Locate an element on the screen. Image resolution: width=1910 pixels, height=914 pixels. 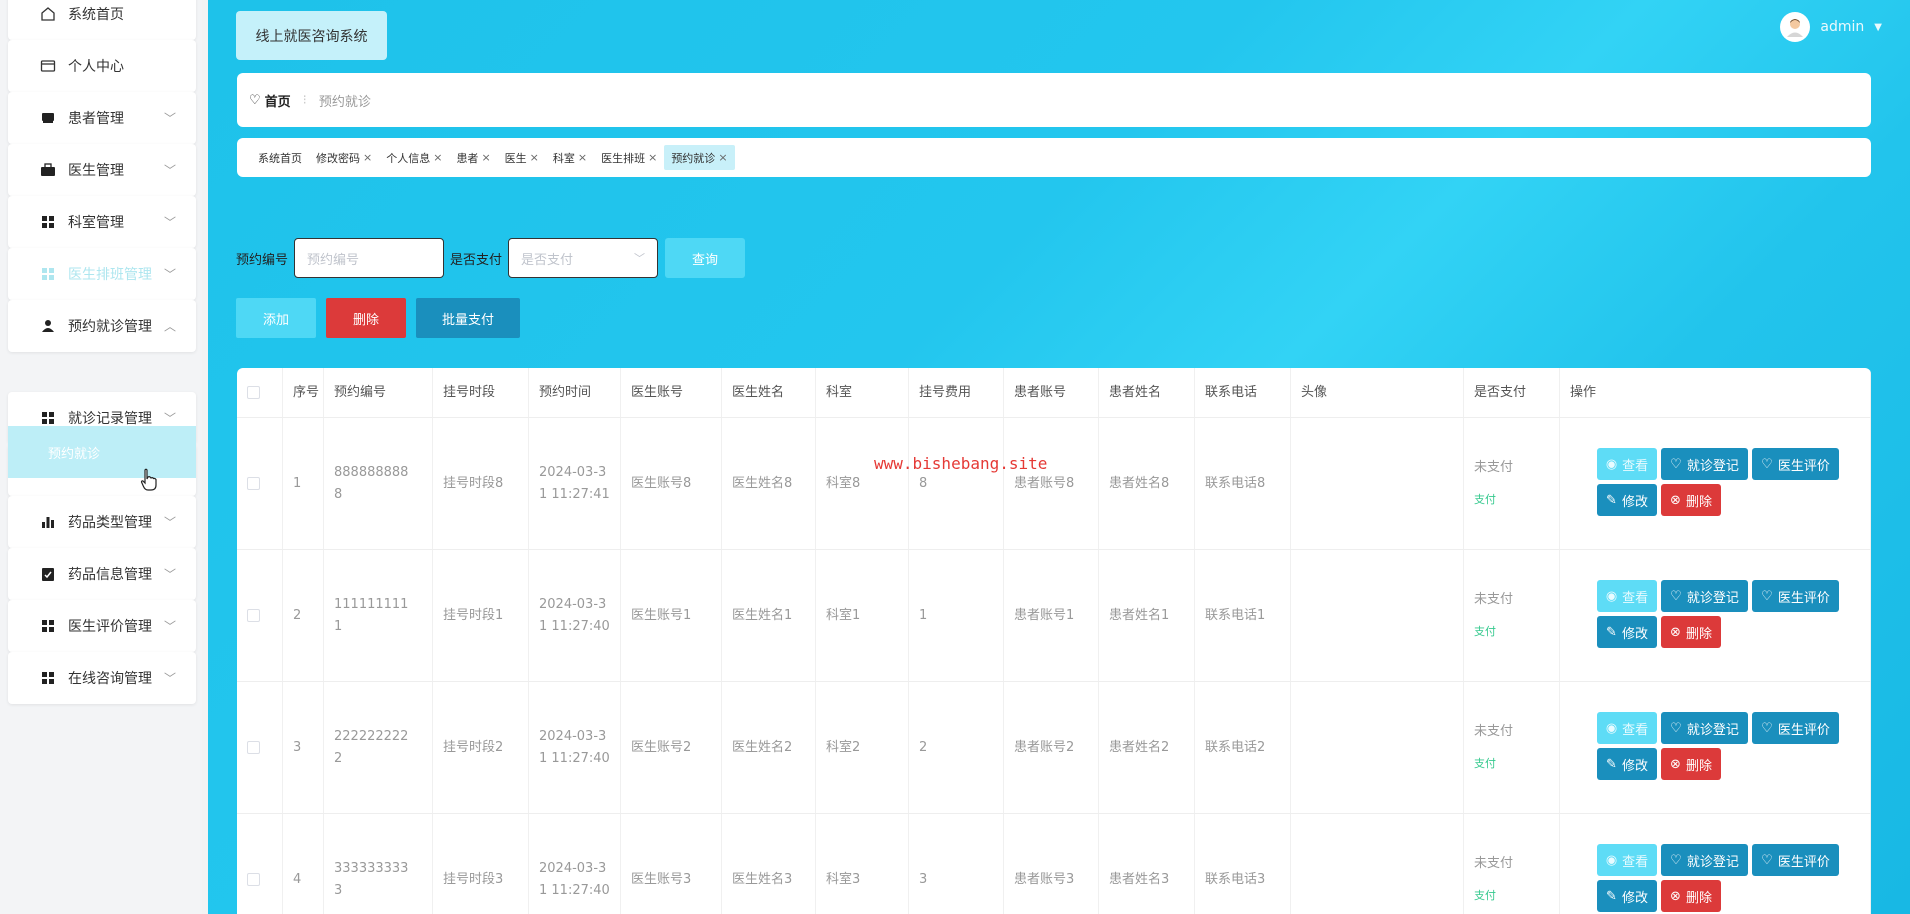
user-menu: admin ▼ is located at coordinates (1831, 27).